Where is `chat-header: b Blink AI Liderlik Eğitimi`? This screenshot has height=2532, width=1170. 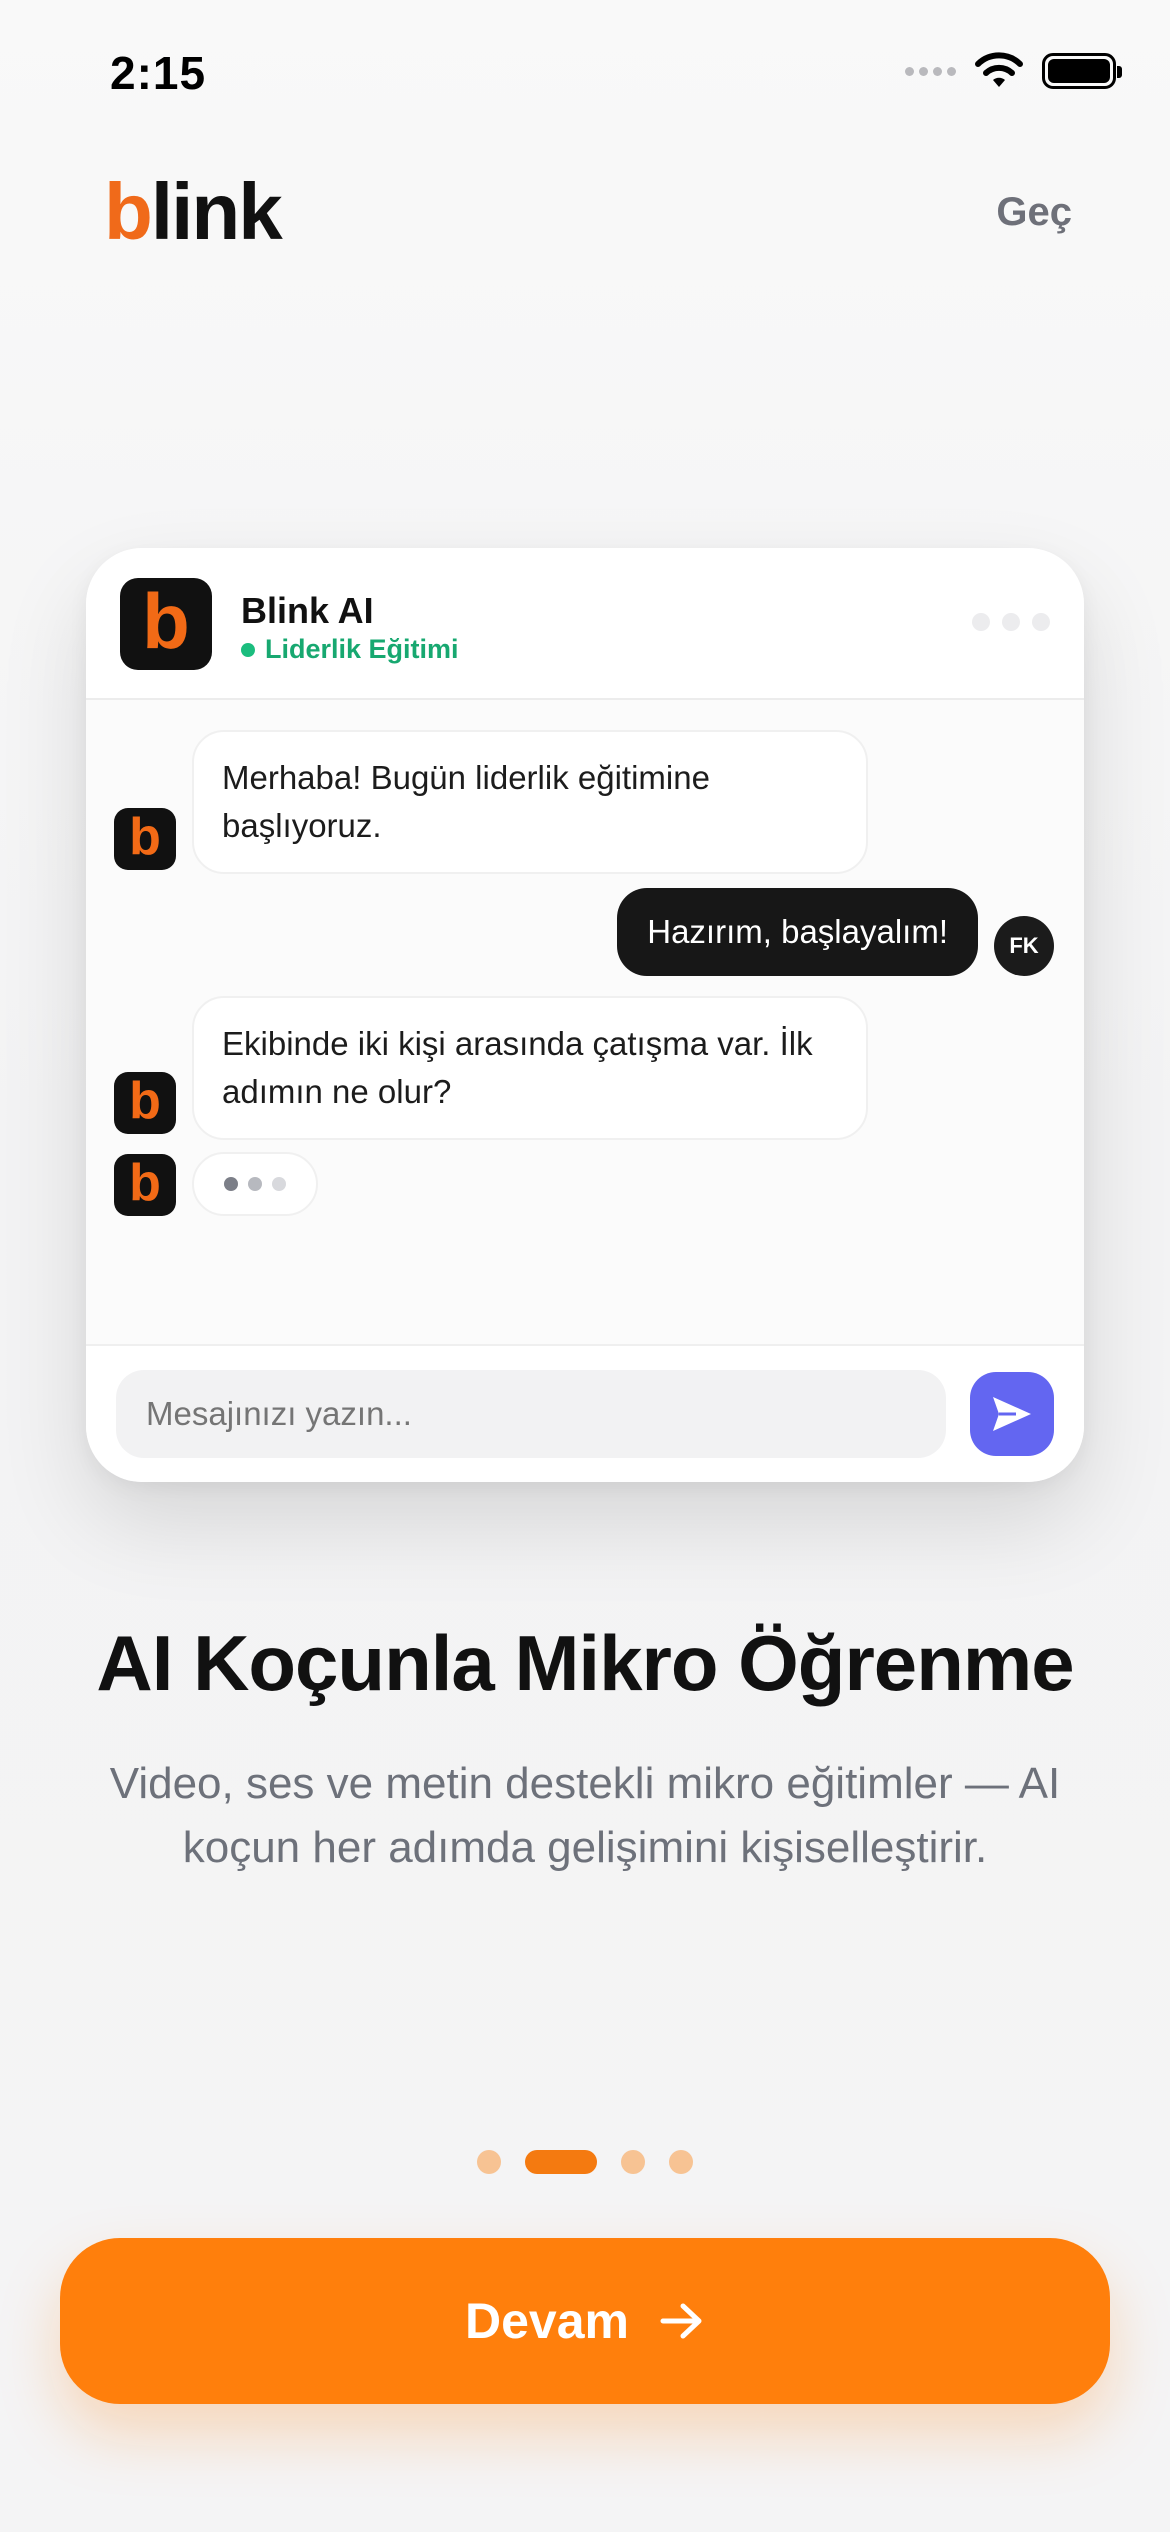
chat-header: b Blink AI Liderlik Eğitimi is located at coordinates (585, 624).